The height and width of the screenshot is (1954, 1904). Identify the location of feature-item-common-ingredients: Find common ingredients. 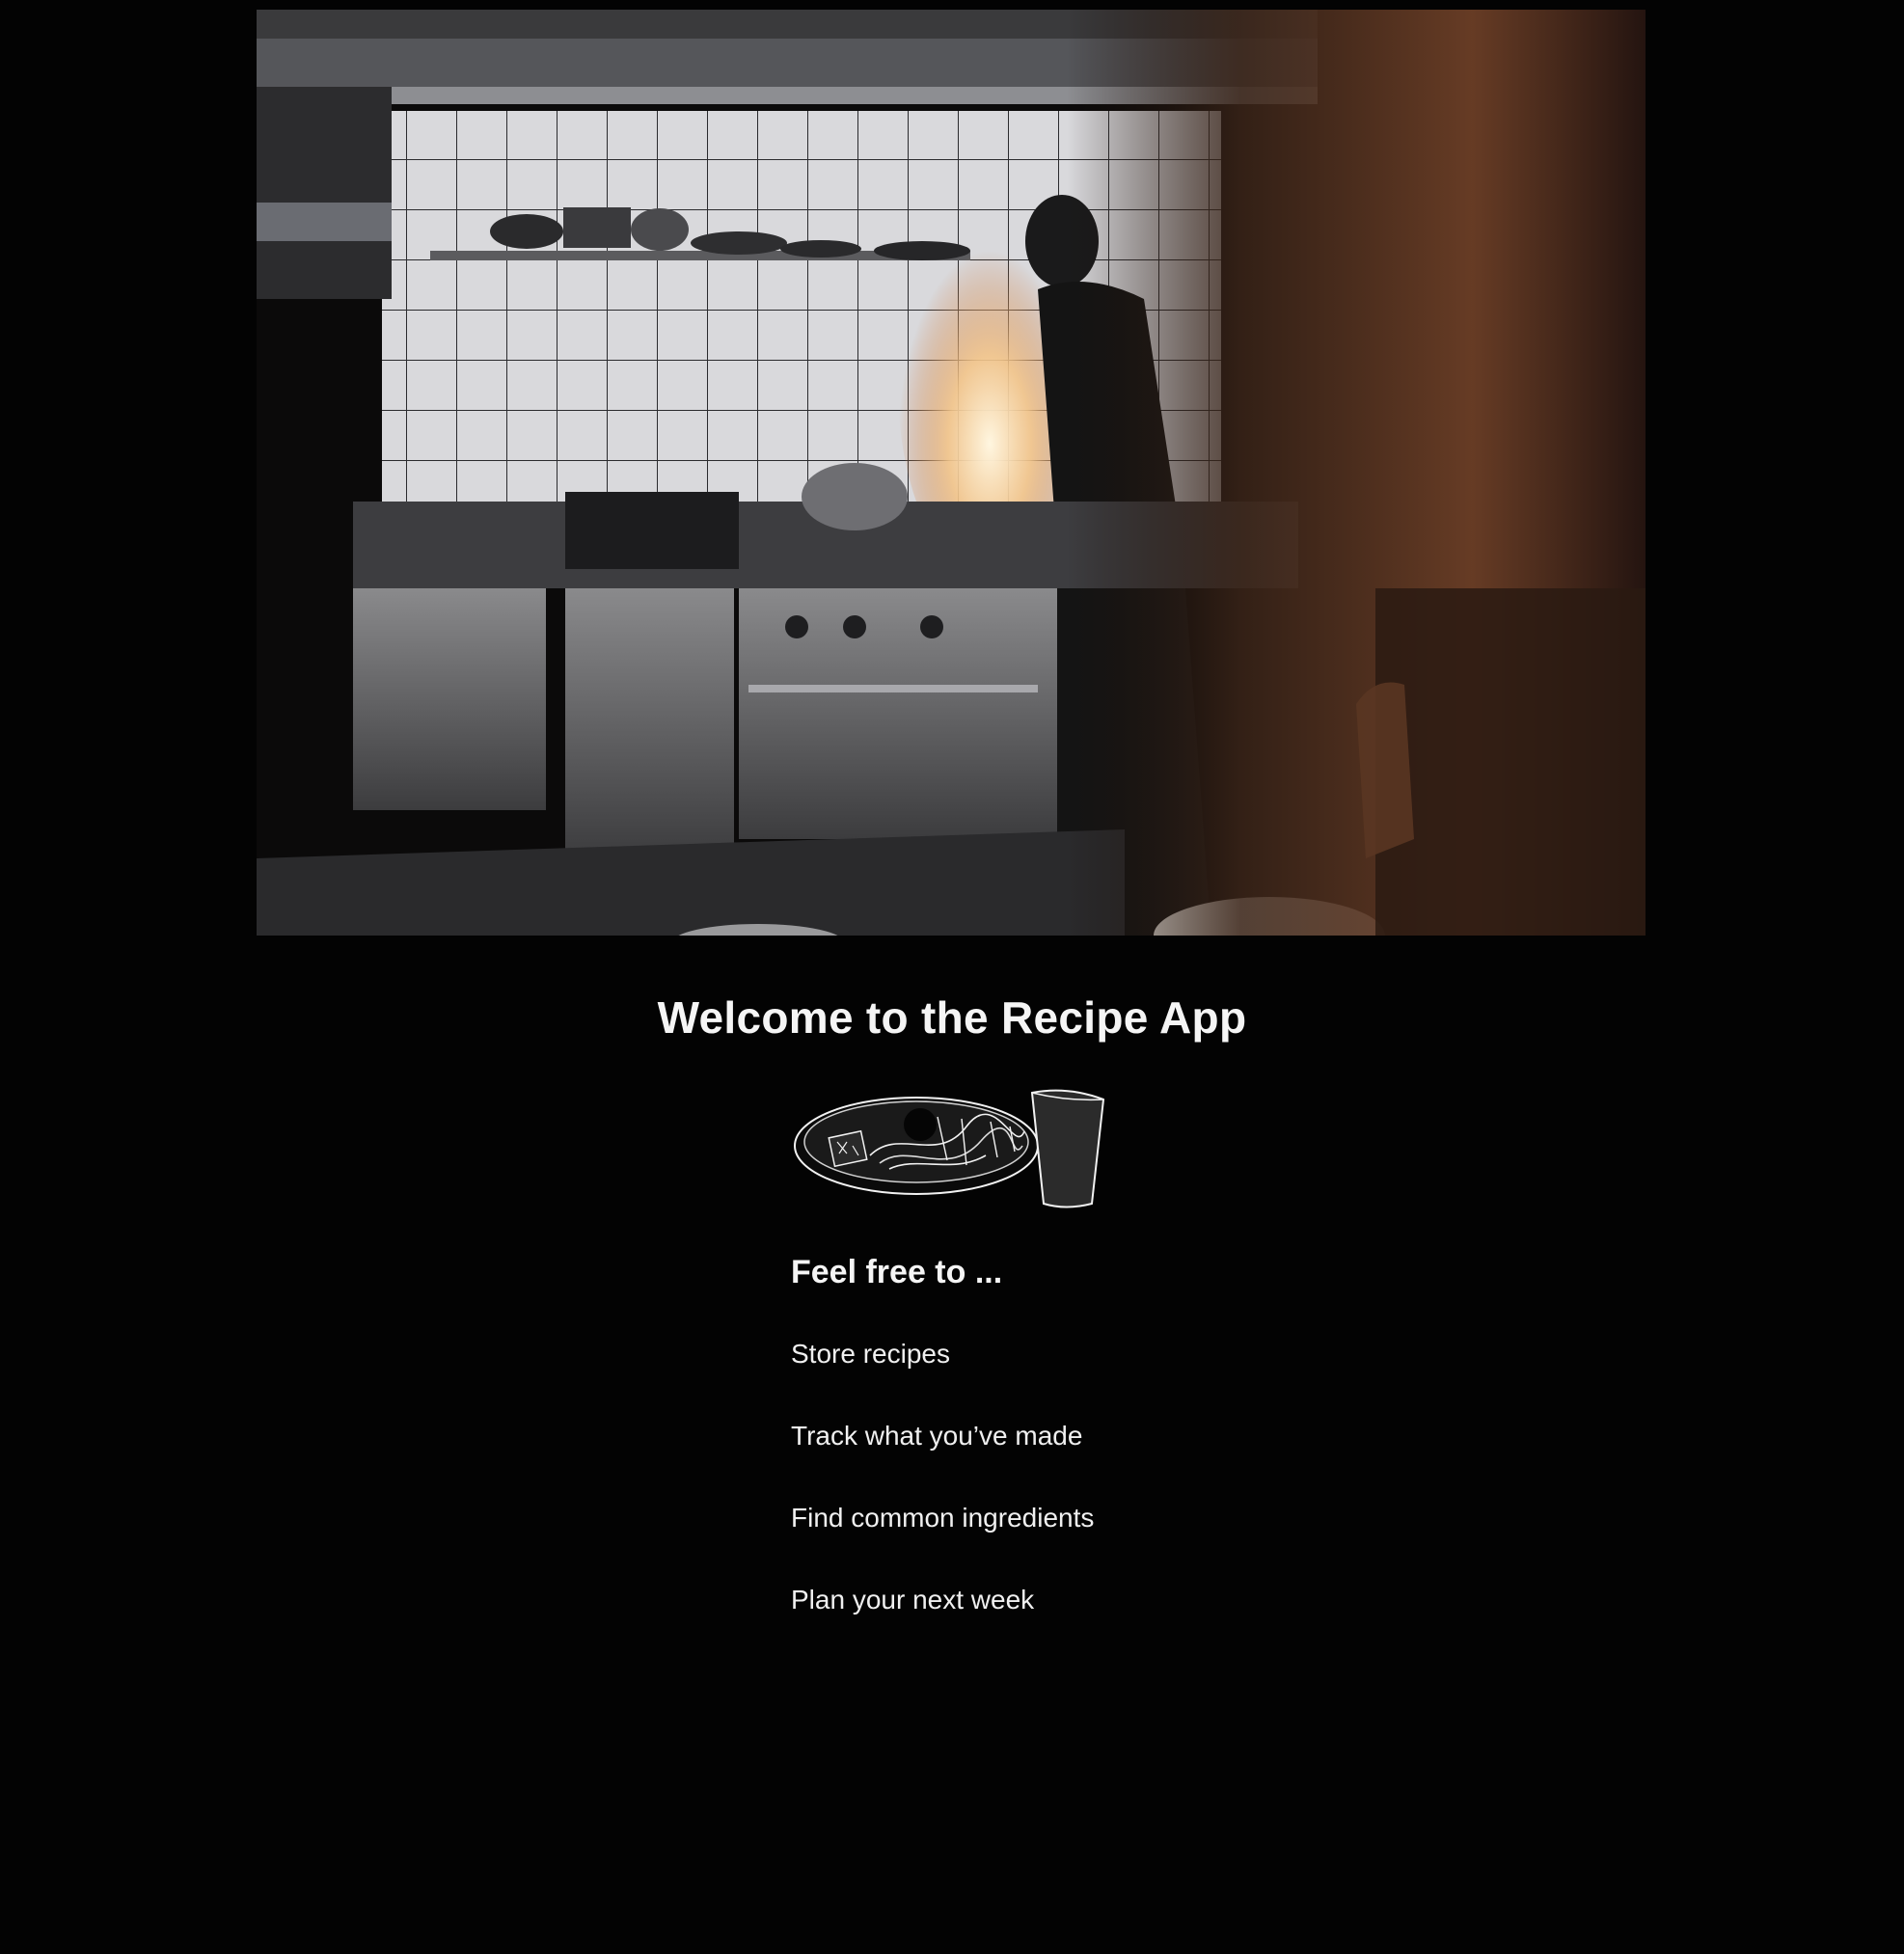
(943, 1518).